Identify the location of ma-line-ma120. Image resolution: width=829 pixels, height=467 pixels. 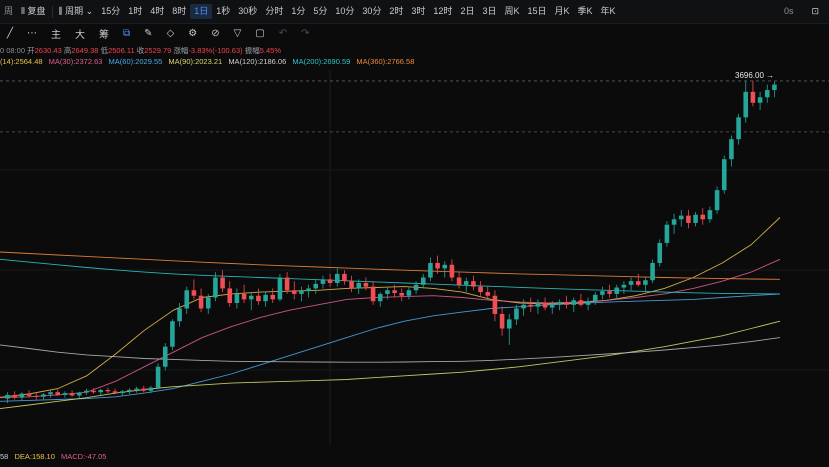
(390, 350).